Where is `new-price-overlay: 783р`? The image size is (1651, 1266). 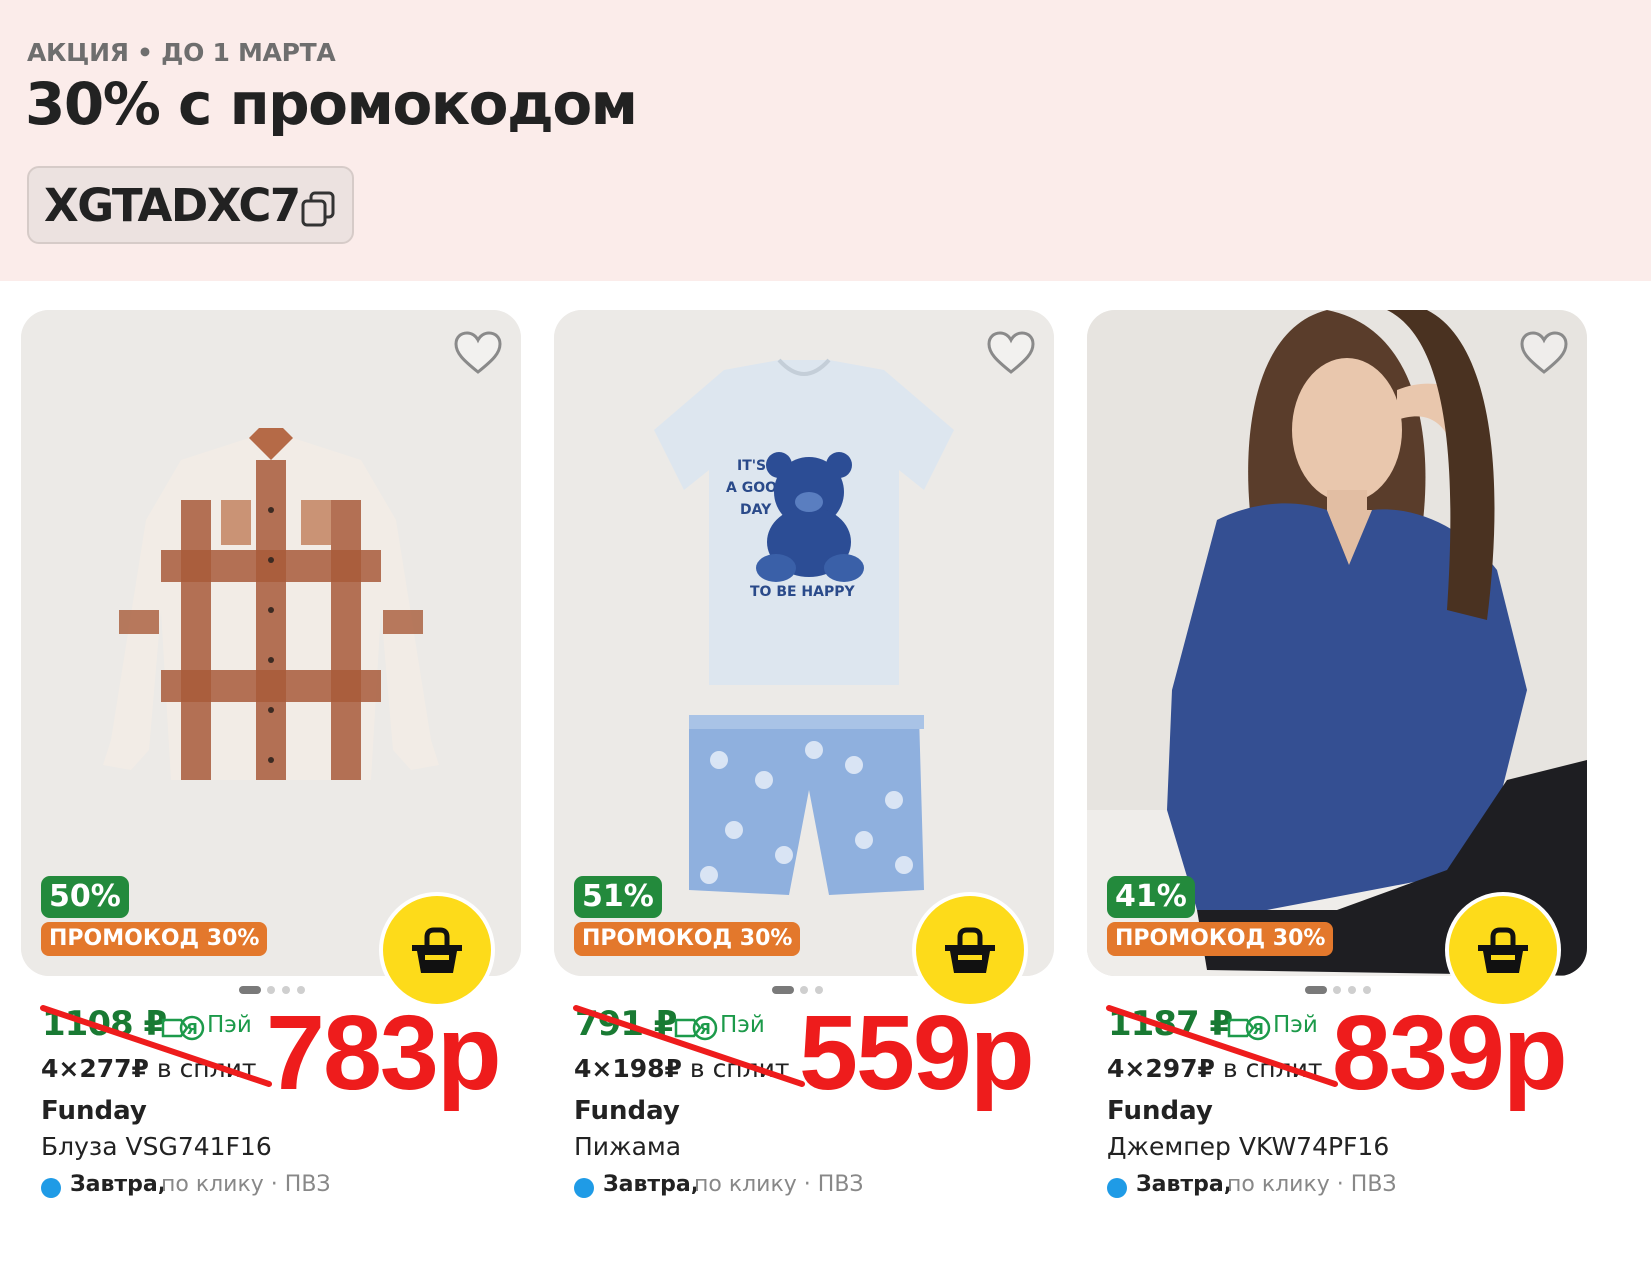
new-price-overlay: 783р is located at coordinates (384, 1053).